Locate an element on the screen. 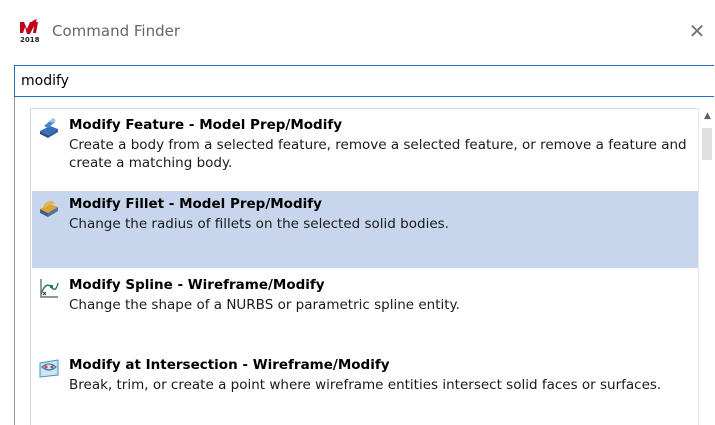 The width and height of the screenshot is (715, 425). scroll-thumb is located at coordinates (707, 144).